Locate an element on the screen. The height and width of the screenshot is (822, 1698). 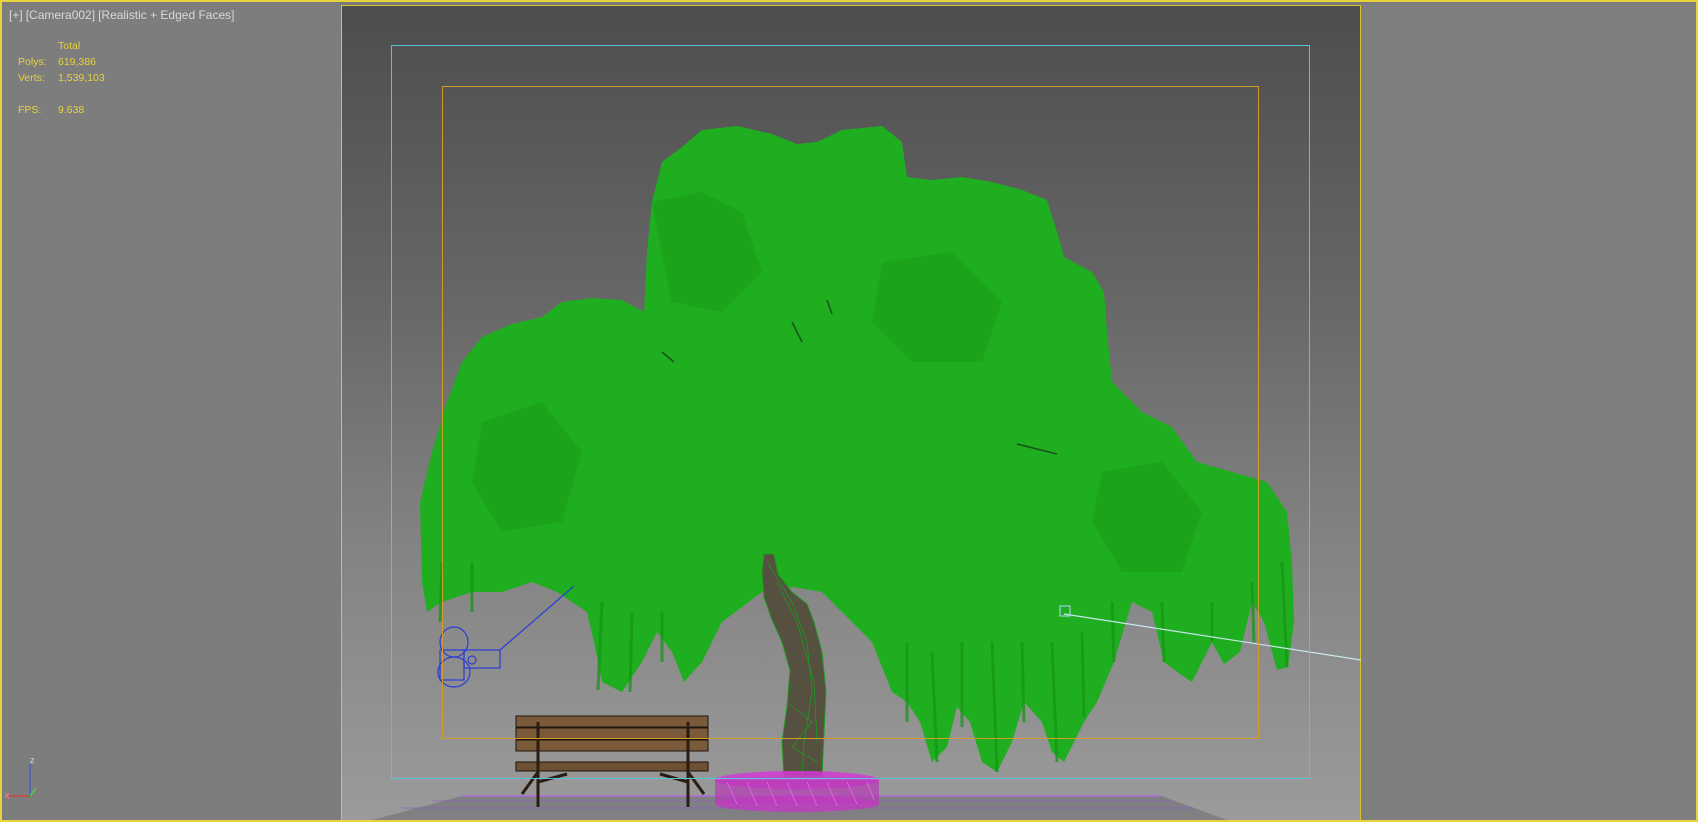
fps-value: 9.638 is located at coordinates (71, 110).